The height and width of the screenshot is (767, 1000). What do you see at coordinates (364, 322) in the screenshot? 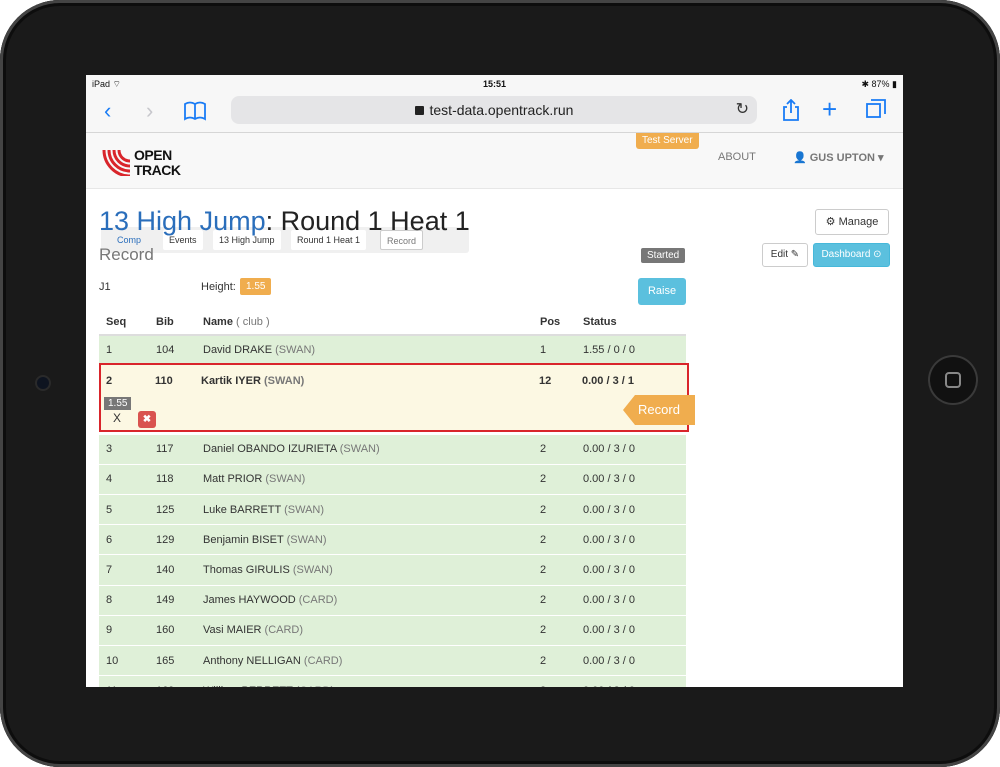
I see `header-name: Name ( club )` at bounding box center [364, 322].